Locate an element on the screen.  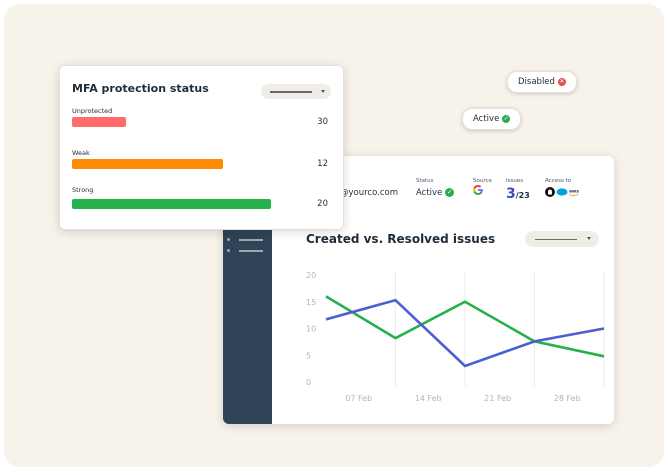
select-placeholder-line is located at coordinates (291, 92).